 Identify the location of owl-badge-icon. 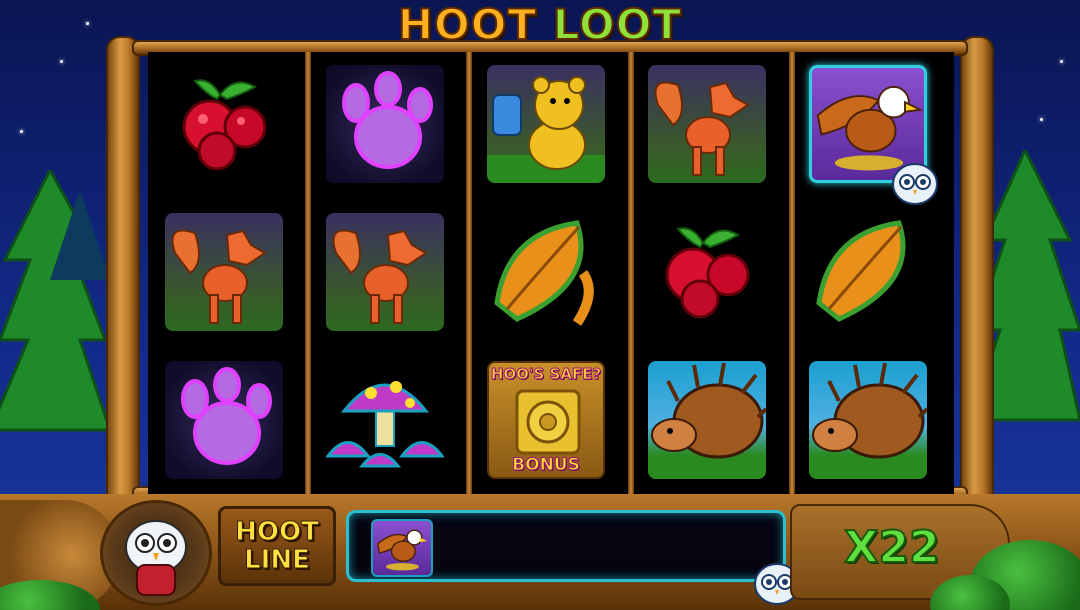
(915, 184).